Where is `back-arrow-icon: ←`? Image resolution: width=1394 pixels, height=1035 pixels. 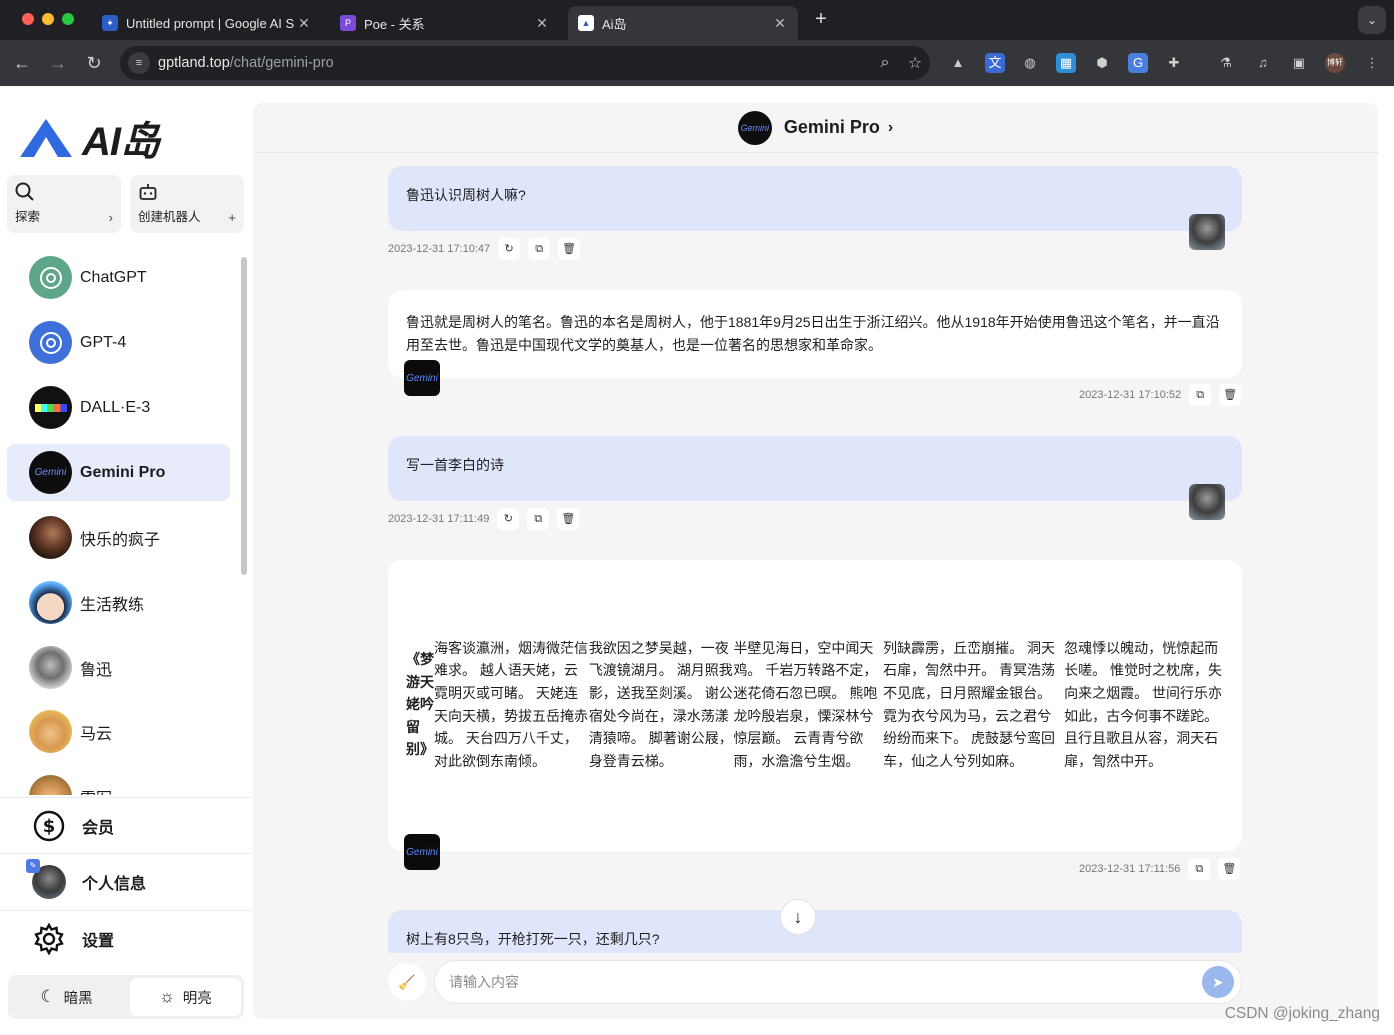 back-arrow-icon: ← is located at coordinates (22, 63).